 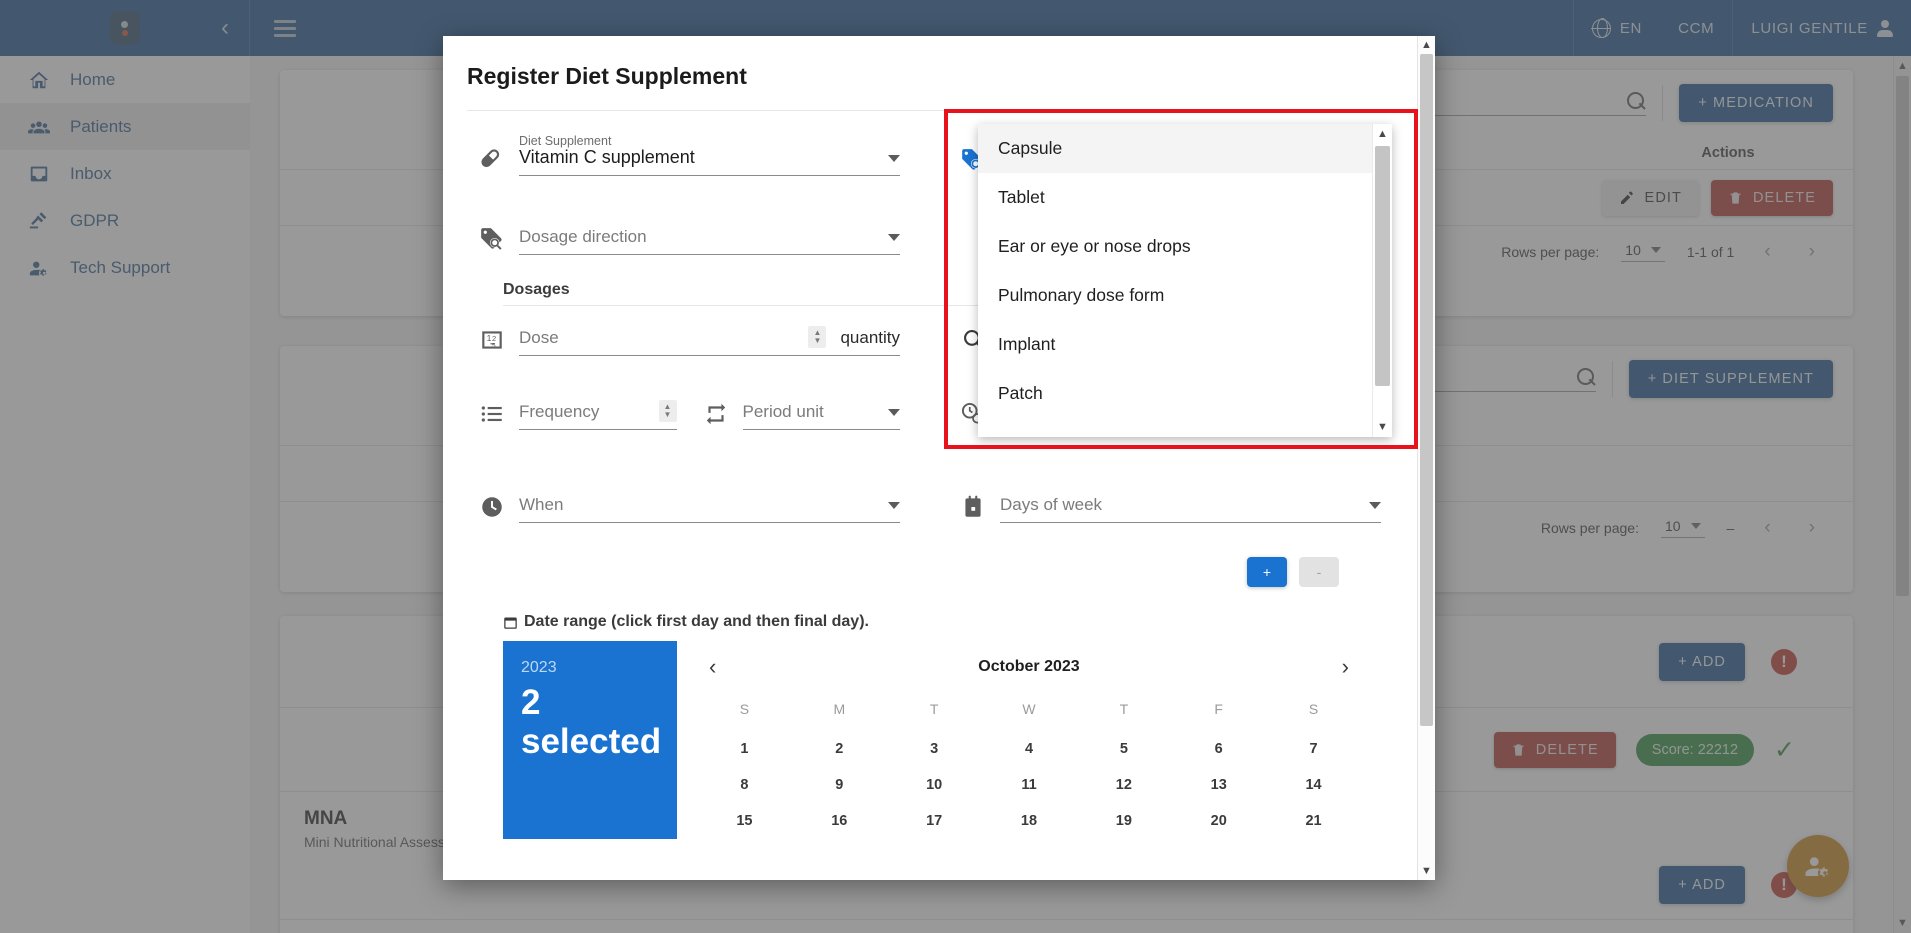 What do you see at coordinates (539, 667) in the screenshot?
I see `calendar-year: 2023` at bounding box center [539, 667].